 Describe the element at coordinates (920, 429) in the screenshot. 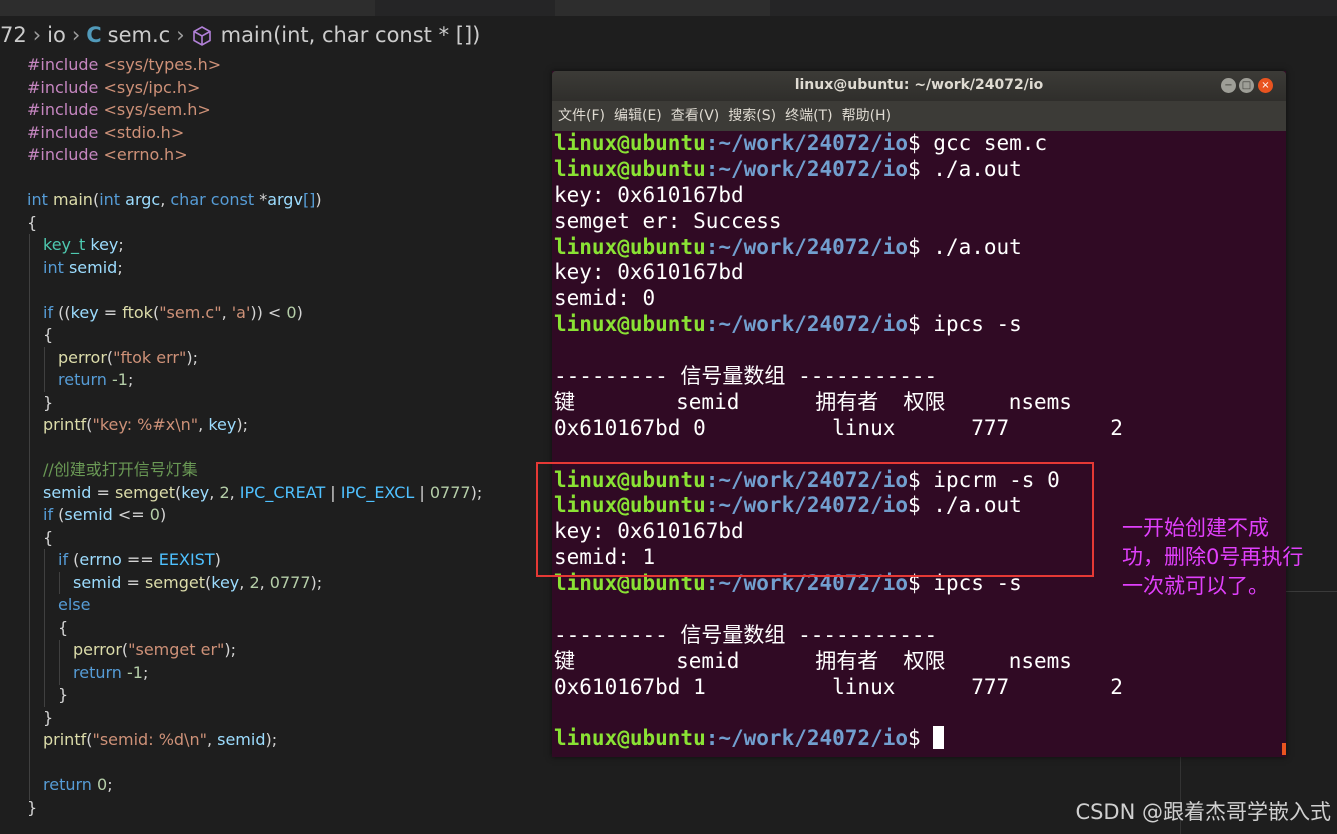

I see `terminal-output-line: 0x610167bd 0 linux 777 2` at that location.